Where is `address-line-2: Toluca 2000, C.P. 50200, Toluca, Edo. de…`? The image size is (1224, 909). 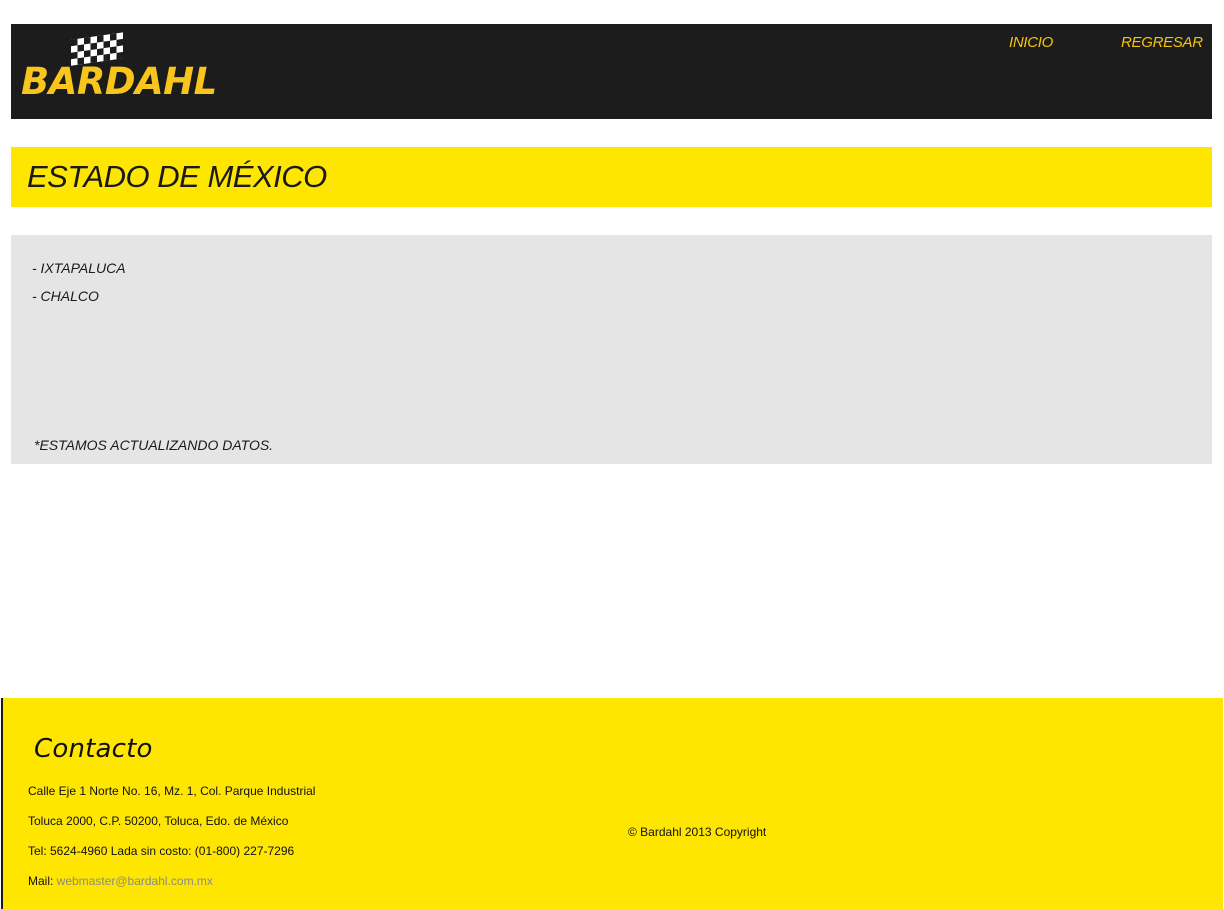
address-line-2: Toluca 2000, C.P. 50200, Toluca, Edo. de… is located at coordinates (158, 821).